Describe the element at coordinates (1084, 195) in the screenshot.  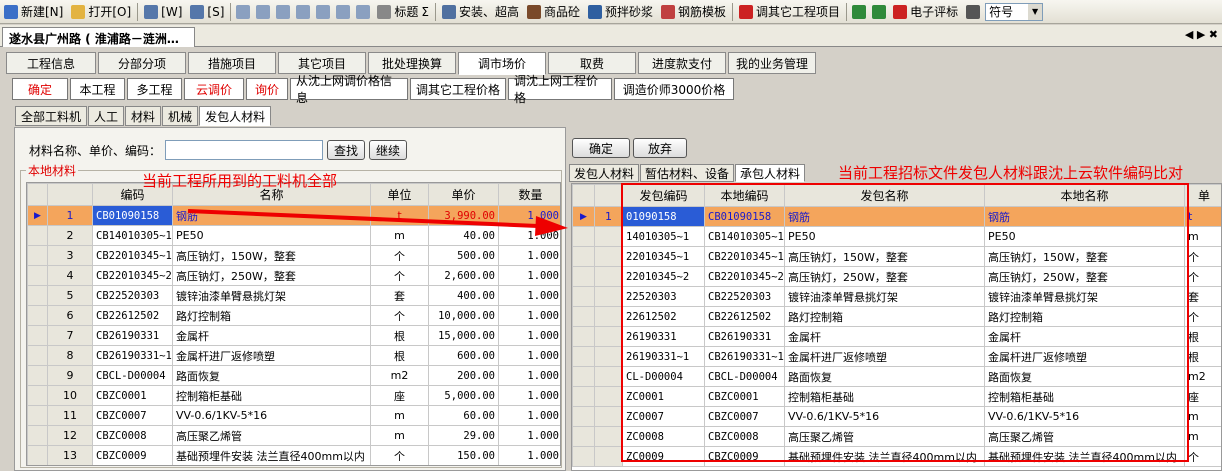
I see `column-header-local-name: 本地名称` at that location.